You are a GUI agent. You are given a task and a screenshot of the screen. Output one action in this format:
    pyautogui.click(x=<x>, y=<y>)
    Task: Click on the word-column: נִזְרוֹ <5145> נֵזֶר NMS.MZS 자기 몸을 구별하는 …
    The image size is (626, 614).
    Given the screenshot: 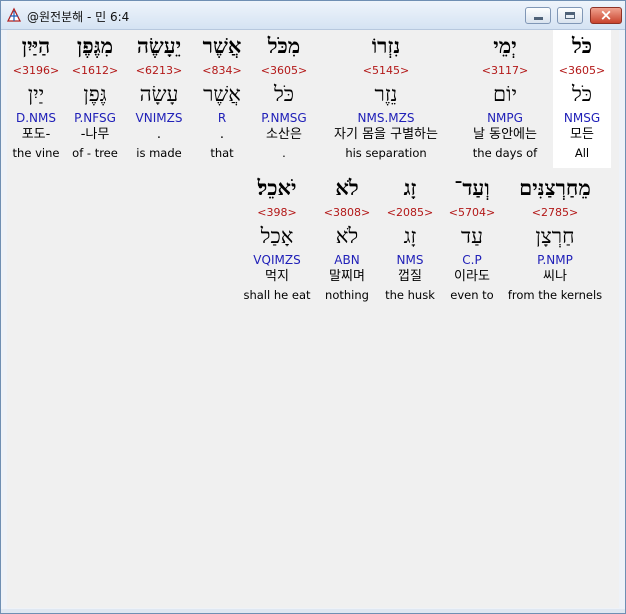 What is the action you would take?
    pyautogui.click(x=386, y=99)
    